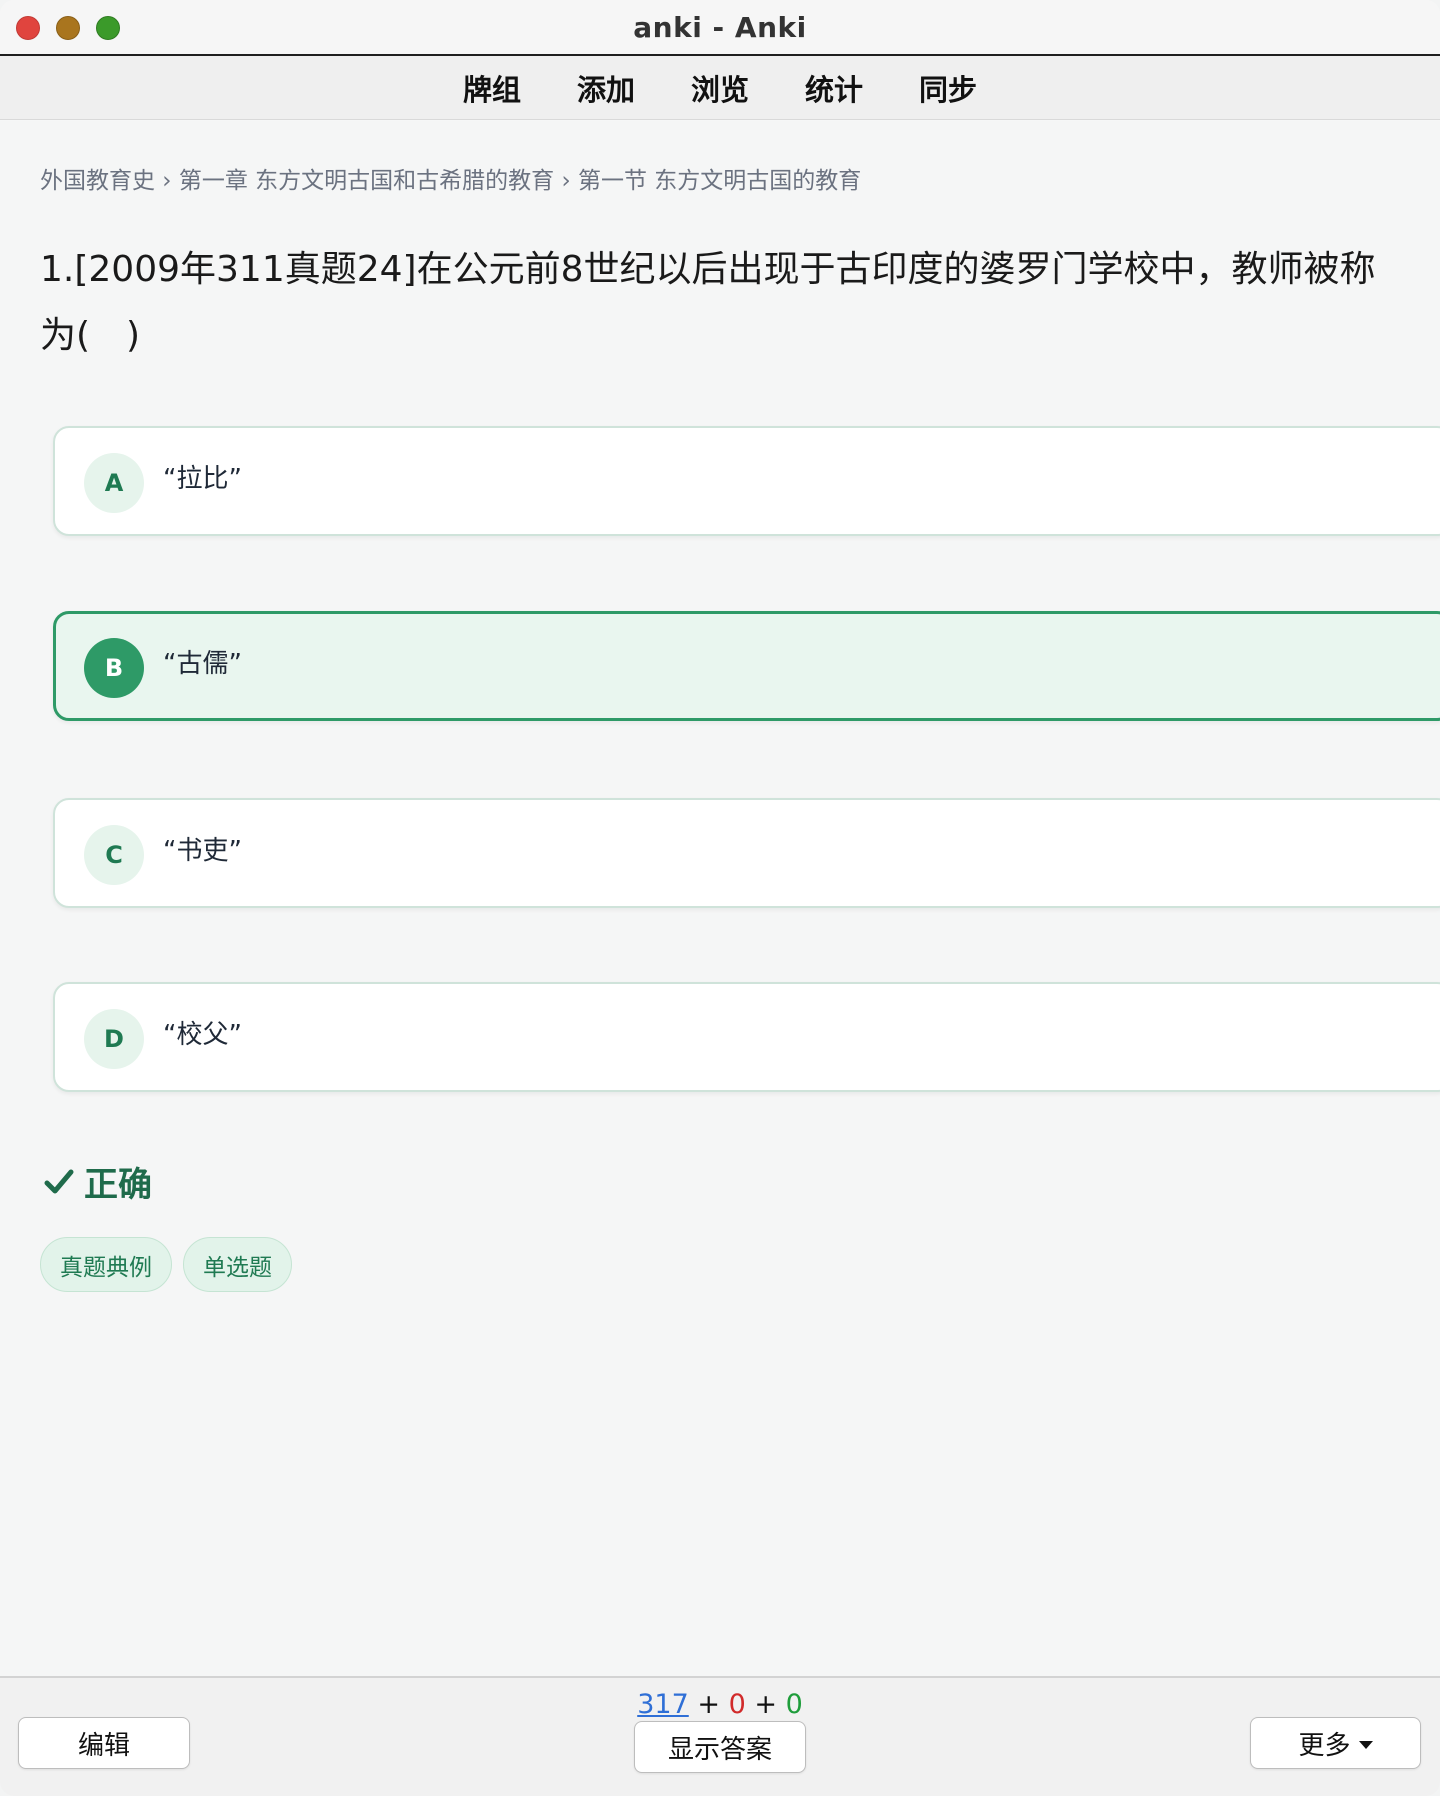 This screenshot has height=1796, width=1440. I want to click on new-count: 317, so click(663, 1704).